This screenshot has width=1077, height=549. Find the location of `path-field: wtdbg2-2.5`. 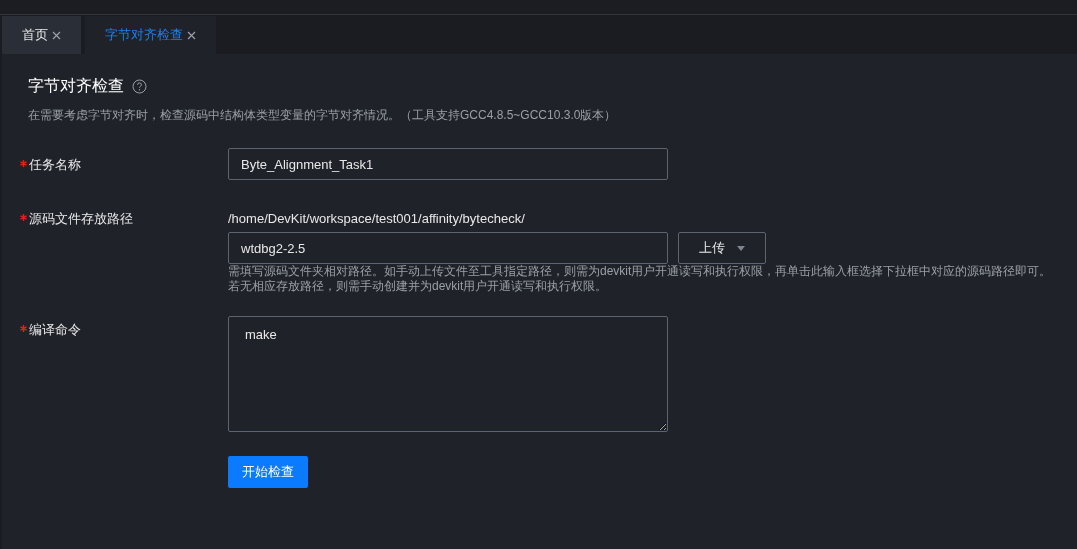

path-field: wtdbg2-2.5 is located at coordinates (448, 248).